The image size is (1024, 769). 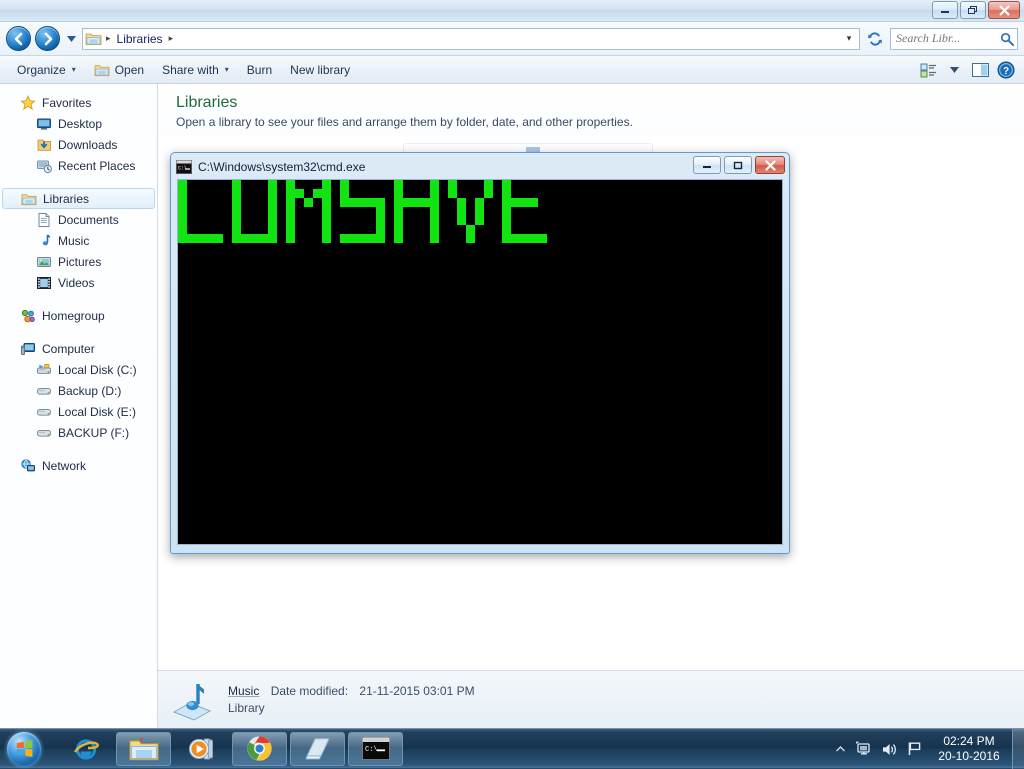 What do you see at coordinates (78, 219) in the screenshot?
I see `sidebar-item-documents: Documents` at bounding box center [78, 219].